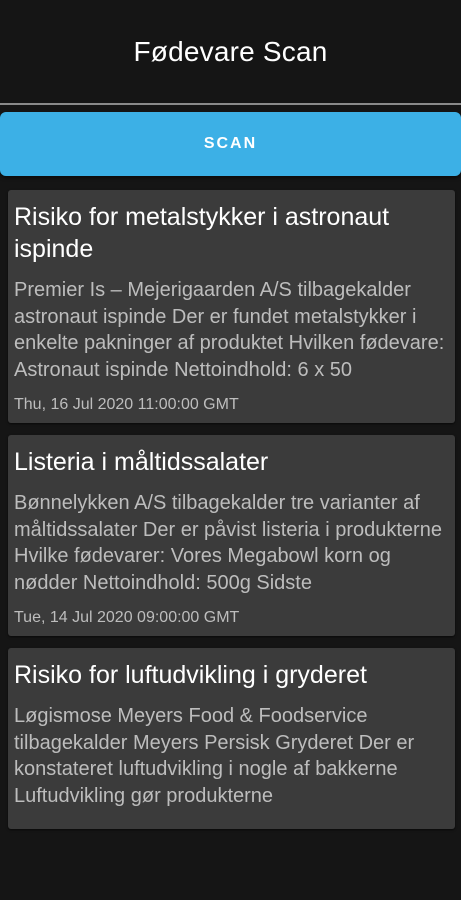 The image size is (461, 900). Describe the element at coordinates (141, 462) in the screenshot. I see `recall-title: Listeria i måltidssalater` at that location.